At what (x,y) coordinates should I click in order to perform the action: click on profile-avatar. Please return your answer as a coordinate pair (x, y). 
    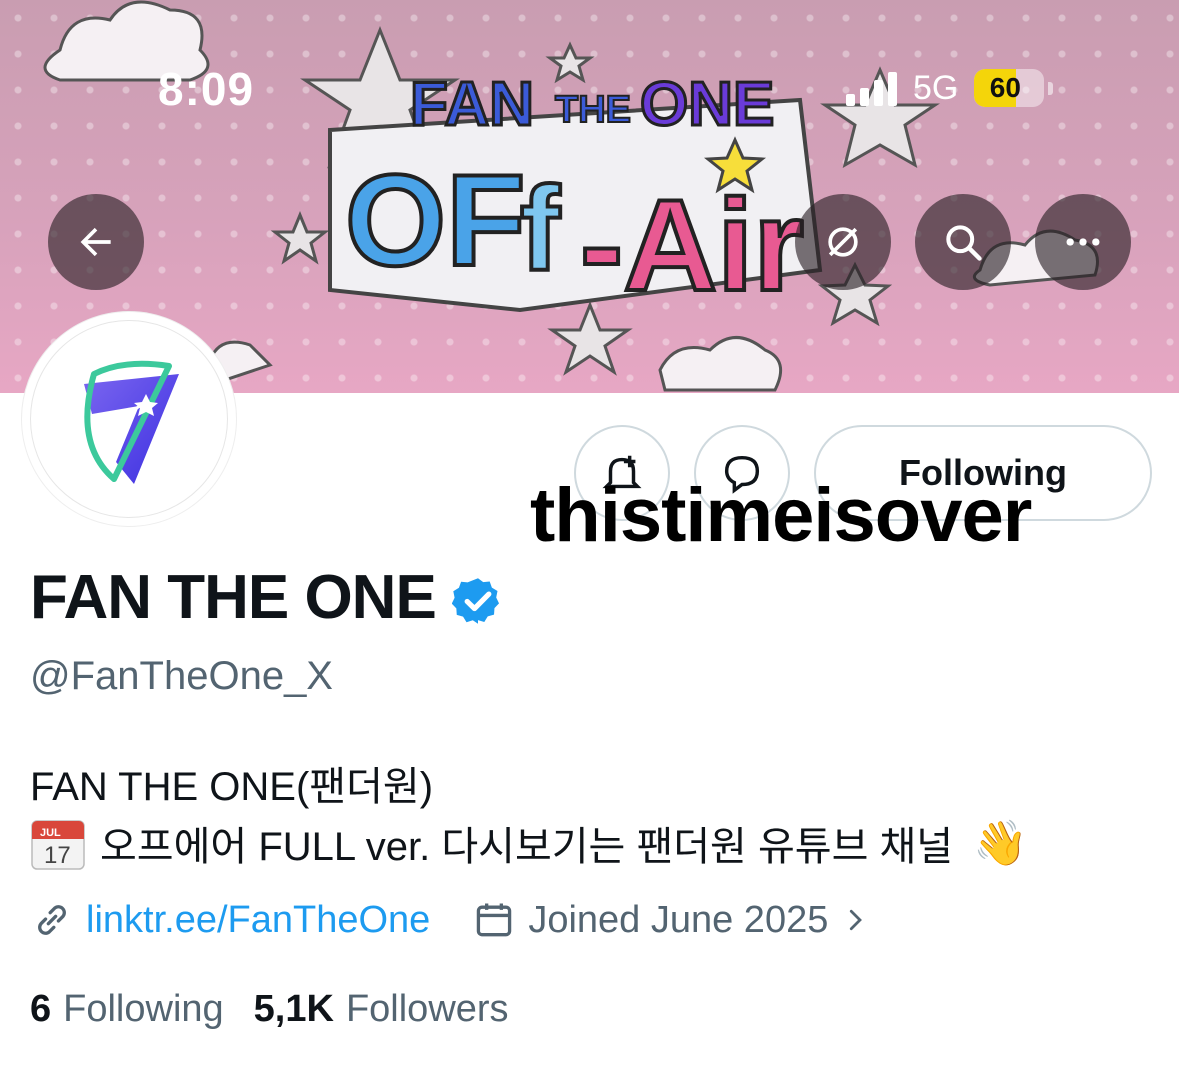
    Looking at the image, I should click on (129, 419).